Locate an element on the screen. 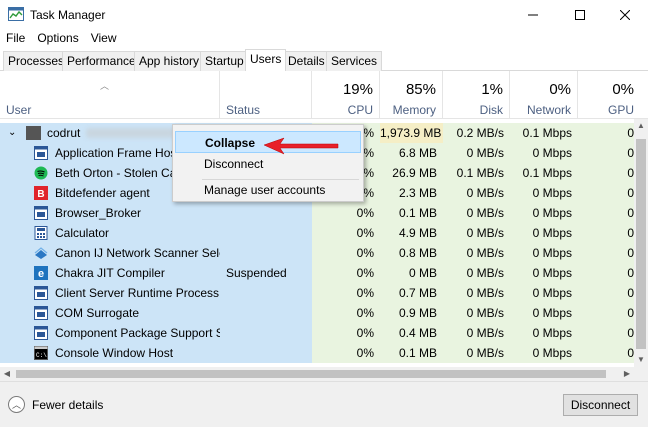 This screenshot has width=648, height=427. svg-text: C:\ is located at coordinates (41, 355).